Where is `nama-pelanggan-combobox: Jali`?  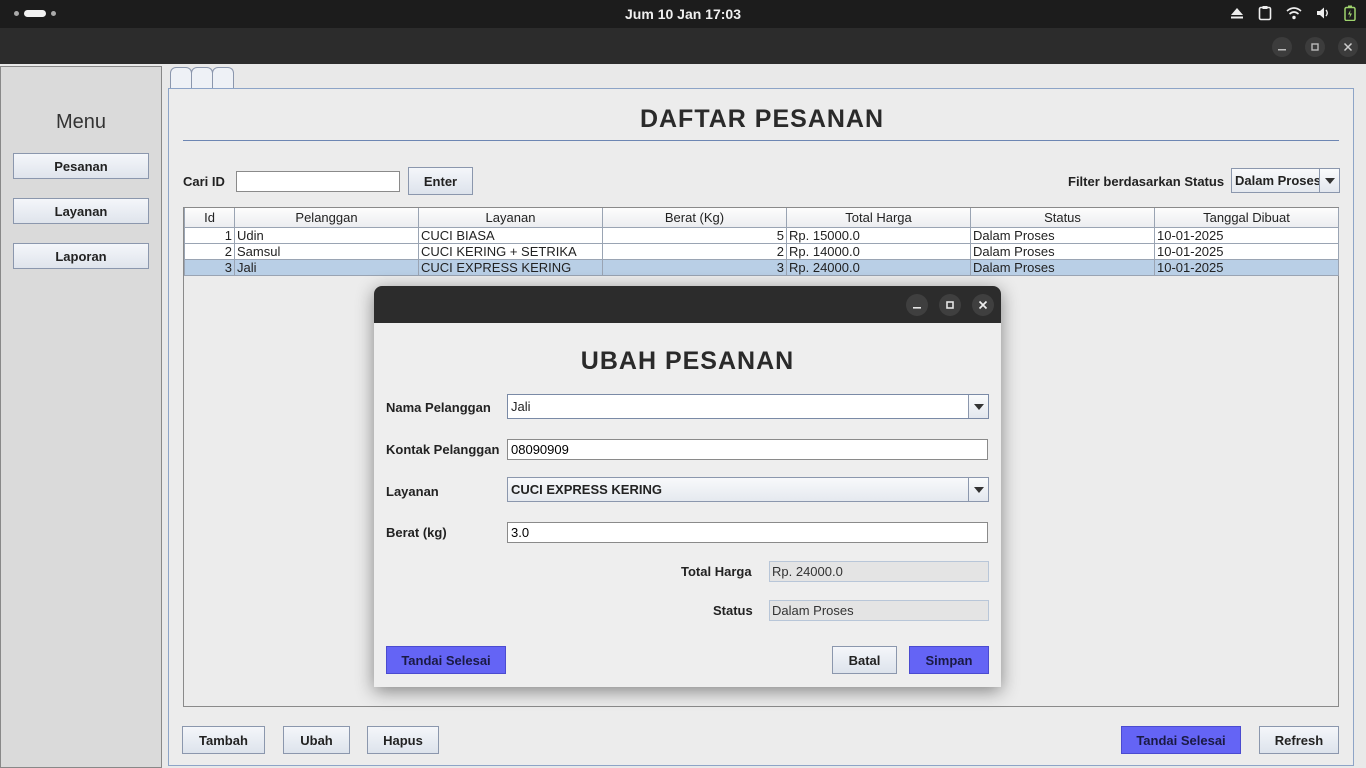 nama-pelanggan-combobox: Jali is located at coordinates (748, 406).